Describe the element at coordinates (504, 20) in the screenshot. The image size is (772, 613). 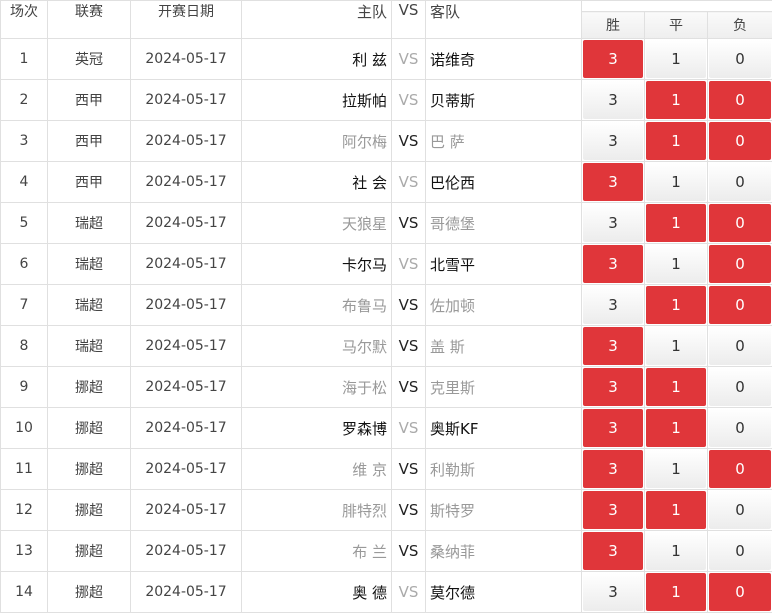
I see `header-away: 客队` at that location.